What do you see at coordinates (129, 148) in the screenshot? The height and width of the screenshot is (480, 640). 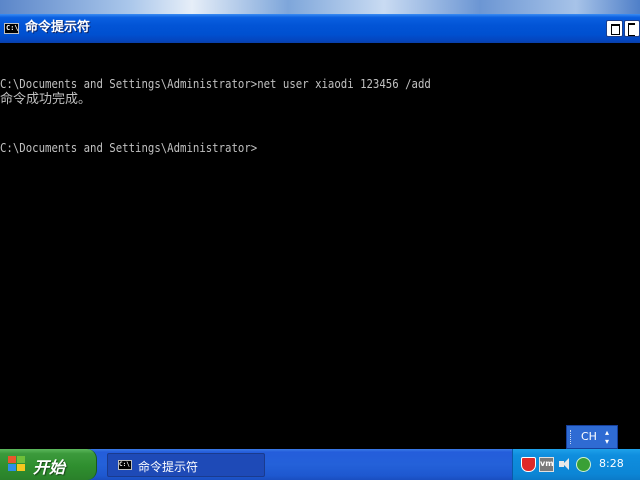 I see `console-line-prompt: C:\Documents and Settings\Administrator>` at bounding box center [129, 148].